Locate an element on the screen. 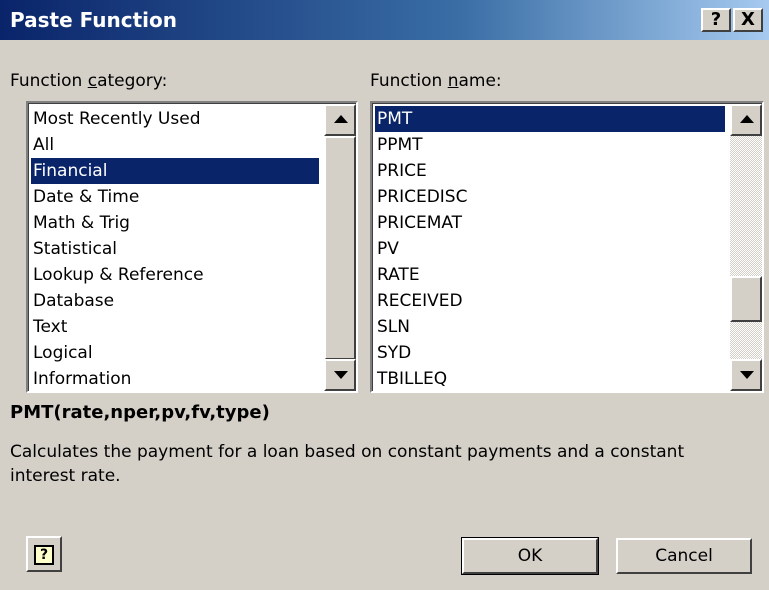 The image size is (769, 590). category-scroll-up-button is located at coordinates (340, 120).